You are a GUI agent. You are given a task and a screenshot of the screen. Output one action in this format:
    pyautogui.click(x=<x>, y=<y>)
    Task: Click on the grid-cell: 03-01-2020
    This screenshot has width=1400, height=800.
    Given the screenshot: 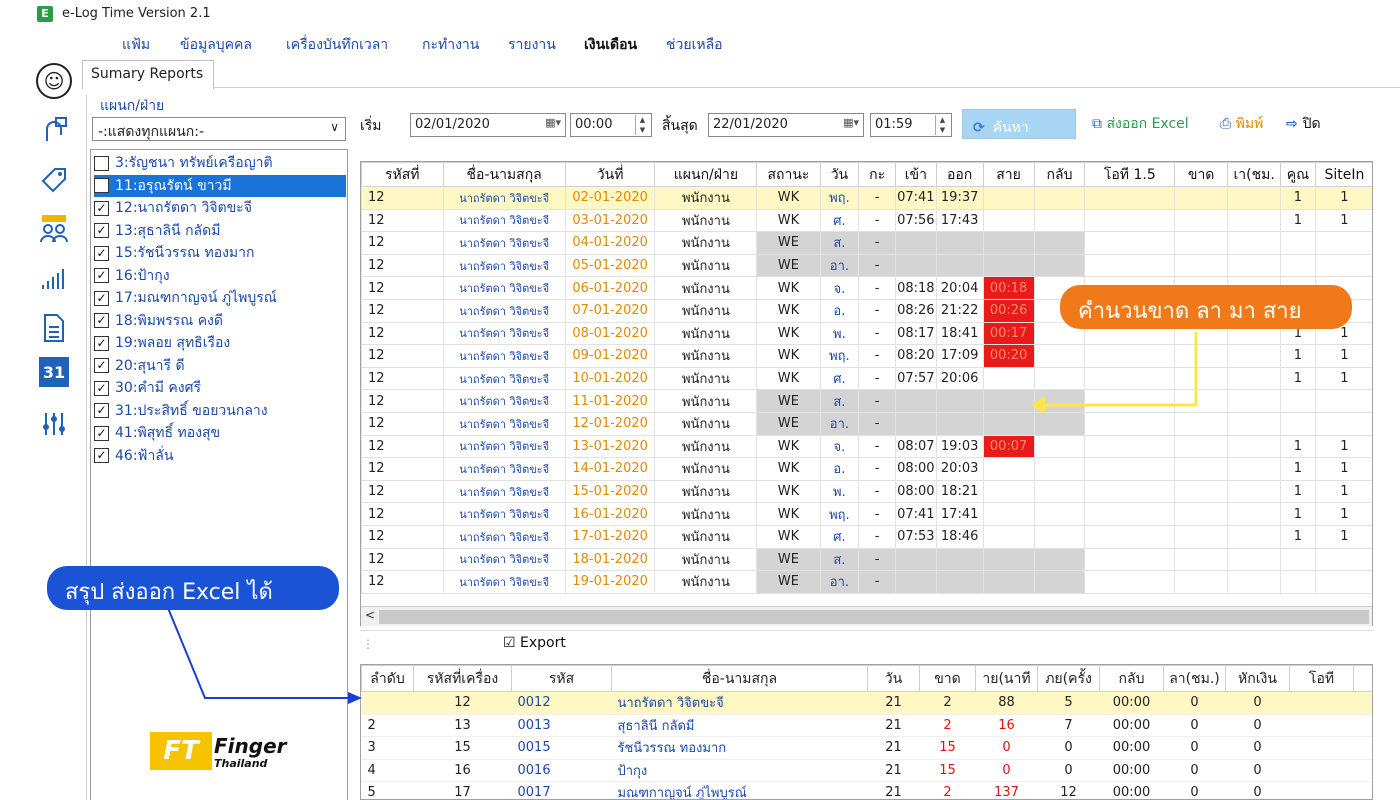 What is the action you would take?
    pyautogui.click(x=610, y=220)
    